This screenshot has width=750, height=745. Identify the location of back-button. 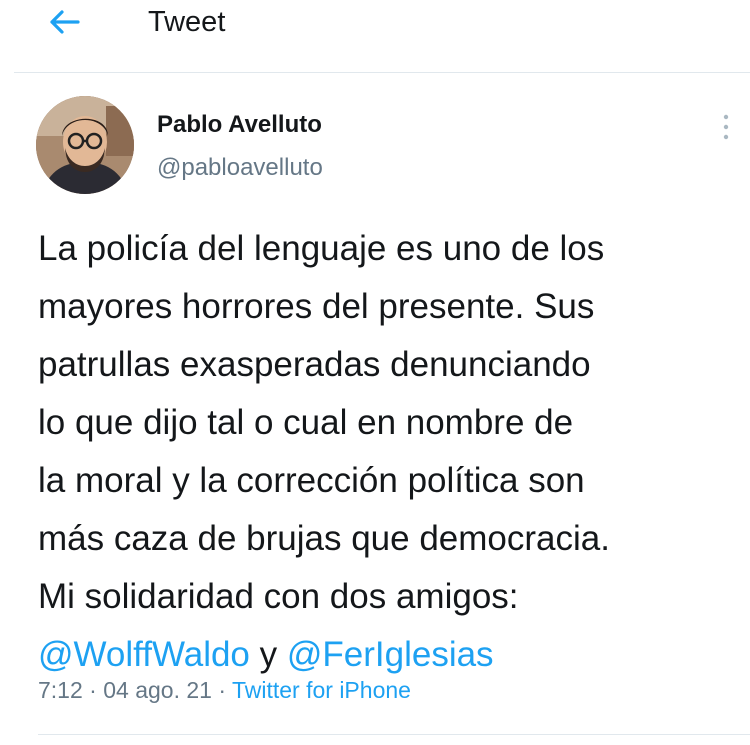
(64, 22).